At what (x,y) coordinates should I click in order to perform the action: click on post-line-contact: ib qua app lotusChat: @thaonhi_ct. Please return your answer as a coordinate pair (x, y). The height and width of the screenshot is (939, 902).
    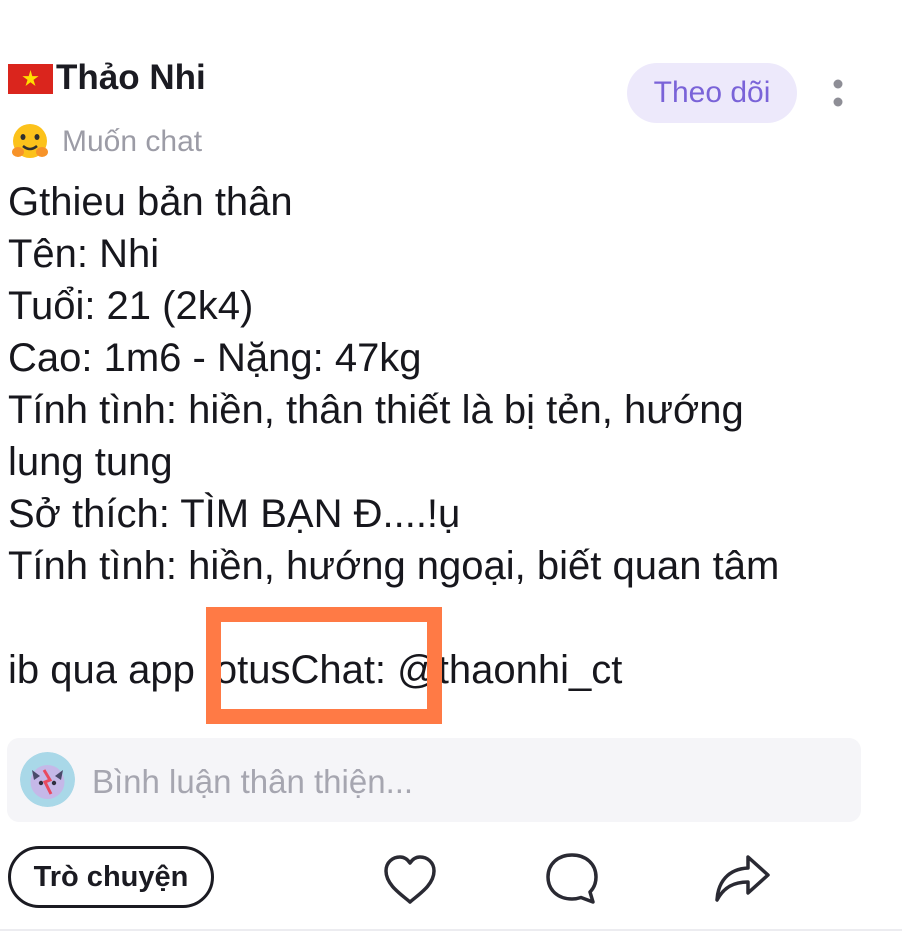
    Looking at the image, I should click on (315, 670).